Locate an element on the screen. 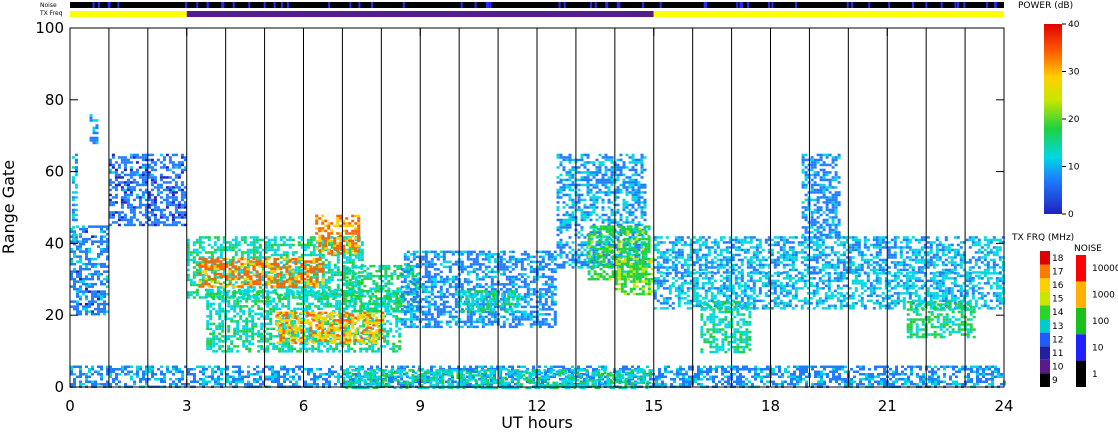  x-tick-label-2: 6 is located at coordinates (304, 406).